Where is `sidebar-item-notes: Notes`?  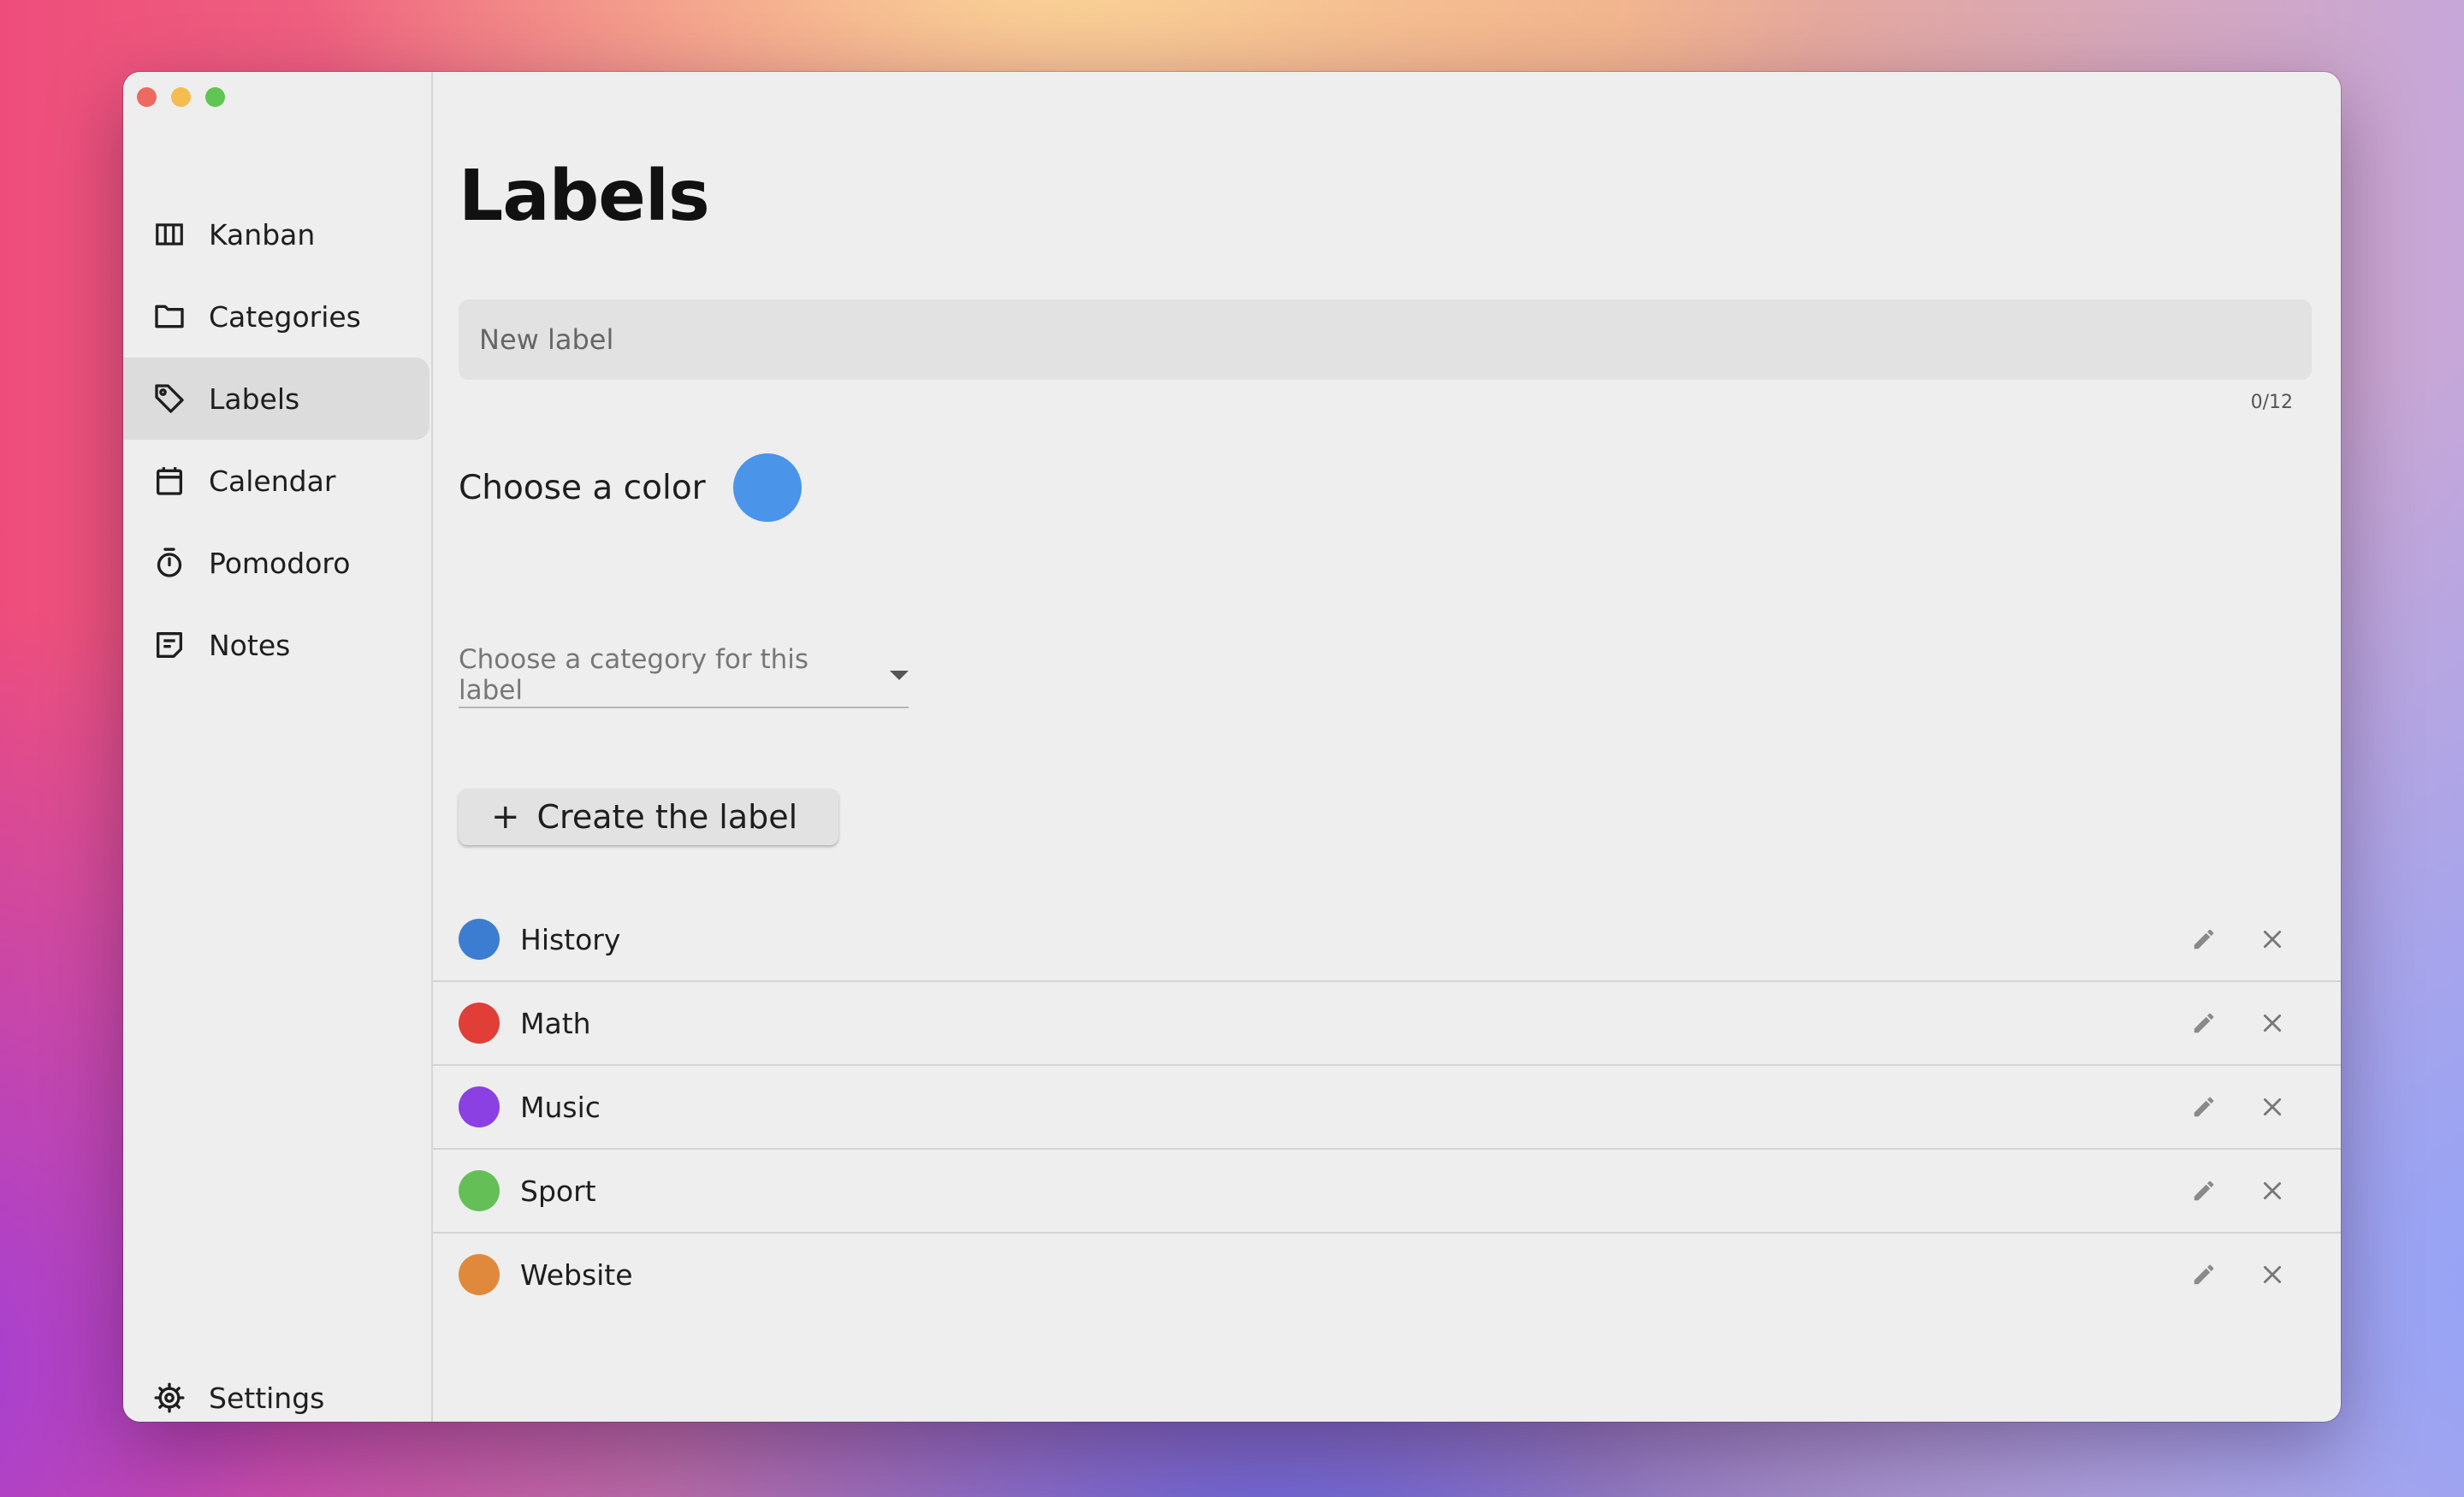
sidebar-item-notes: Notes is located at coordinates (276, 645).